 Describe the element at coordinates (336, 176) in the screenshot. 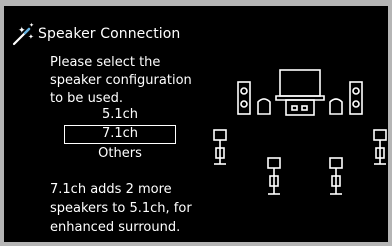

I see `surround-back-right-speaker-icon` at that location.